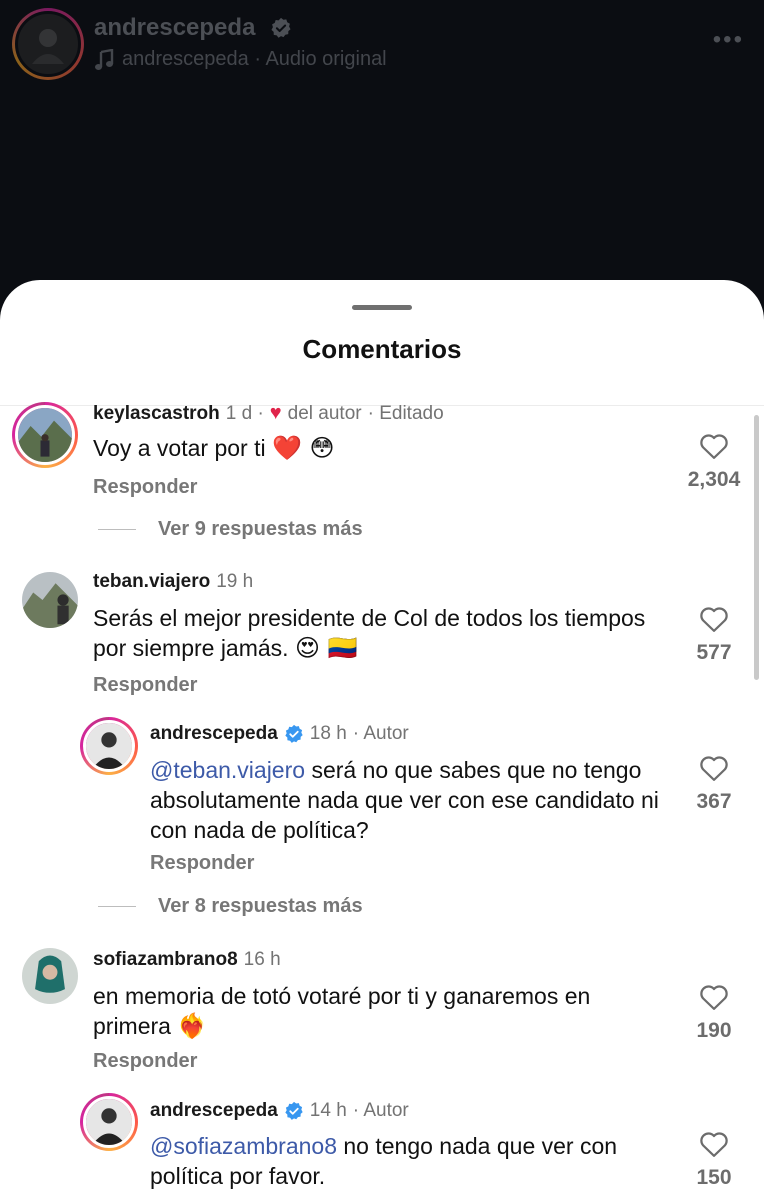 The image size is (764, 1200). What do you see at coordinates (714, 801) in the screenshot?
I see `like-count: 367` at bounding box center [714, 801].